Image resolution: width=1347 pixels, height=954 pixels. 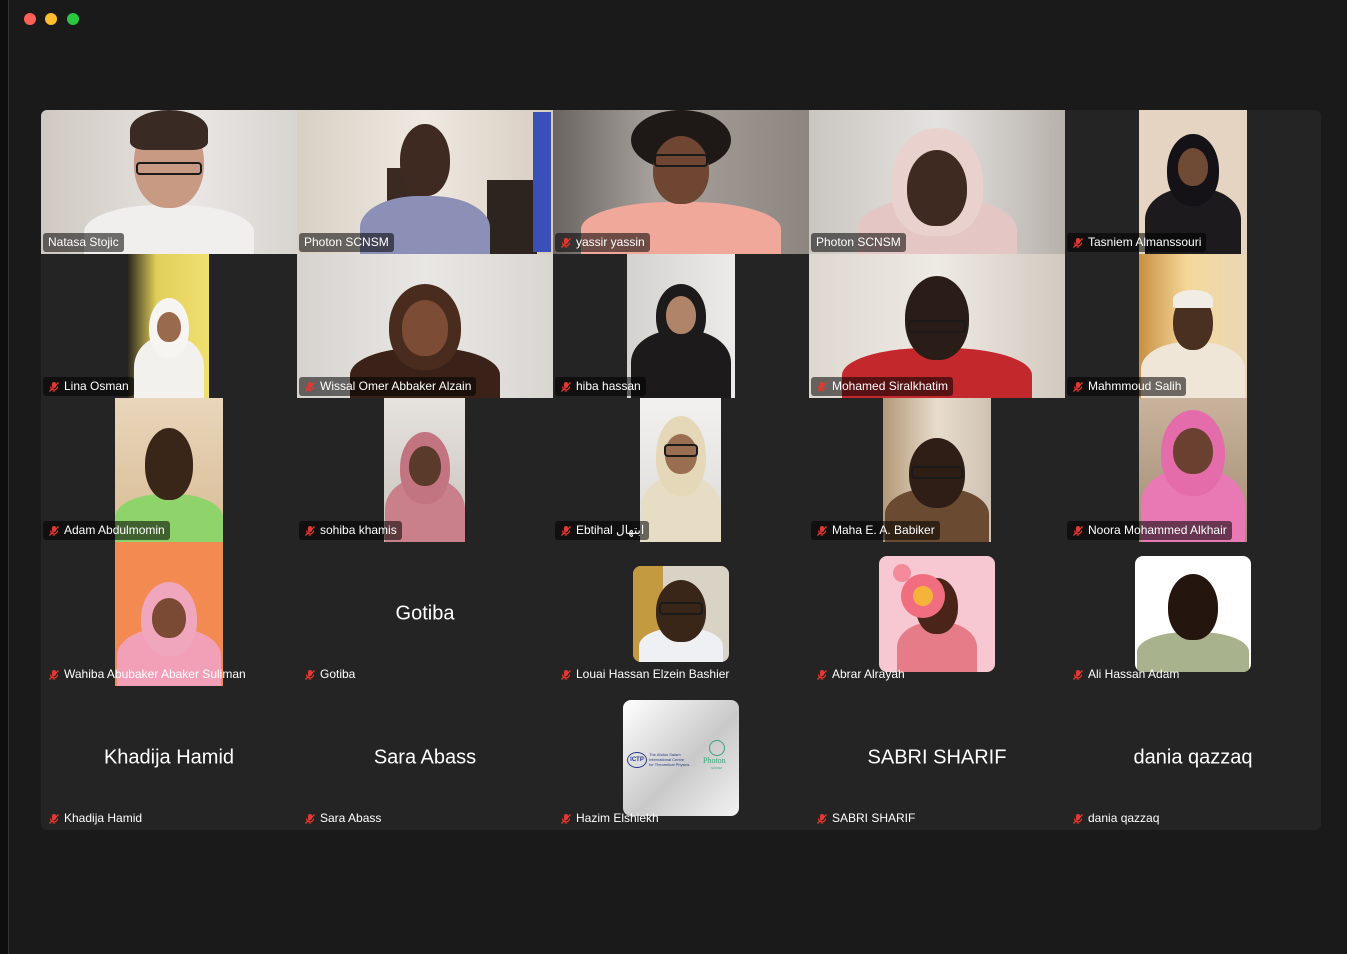 What do you see at coordinates (346, 242) in the screenshot?
I see `participant-name: Photon SCNSM` at bounding box center [346, 242].